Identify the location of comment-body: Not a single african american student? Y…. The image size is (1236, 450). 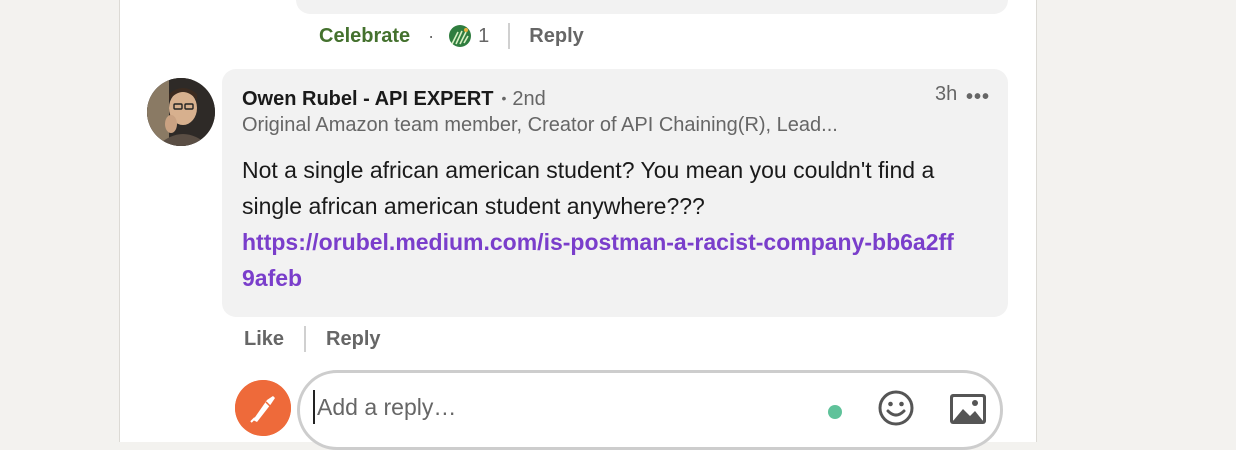
(588, 188).